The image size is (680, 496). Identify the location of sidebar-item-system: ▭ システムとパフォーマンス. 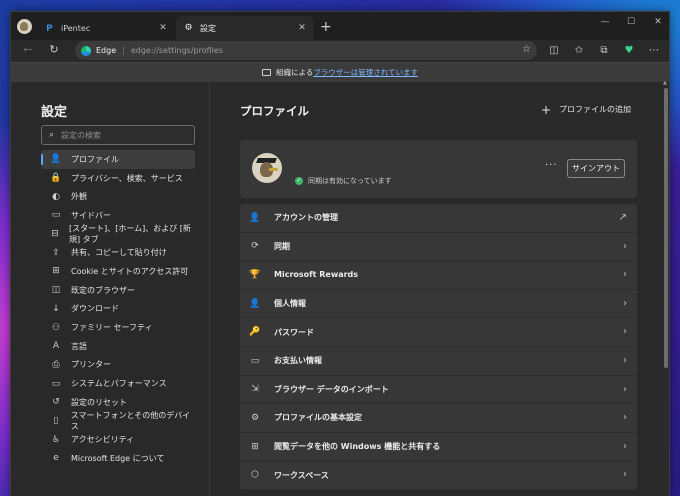
(118, 383).